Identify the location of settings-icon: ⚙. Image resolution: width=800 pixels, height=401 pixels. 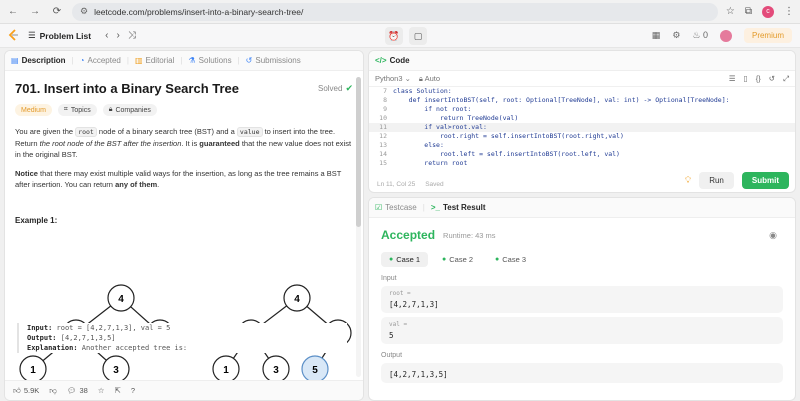
(676, 35).